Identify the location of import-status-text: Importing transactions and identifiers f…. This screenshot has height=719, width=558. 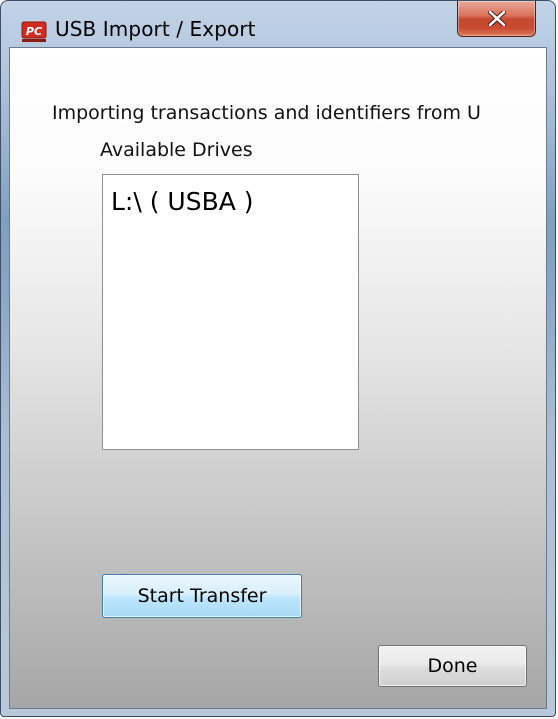
(266, 113).